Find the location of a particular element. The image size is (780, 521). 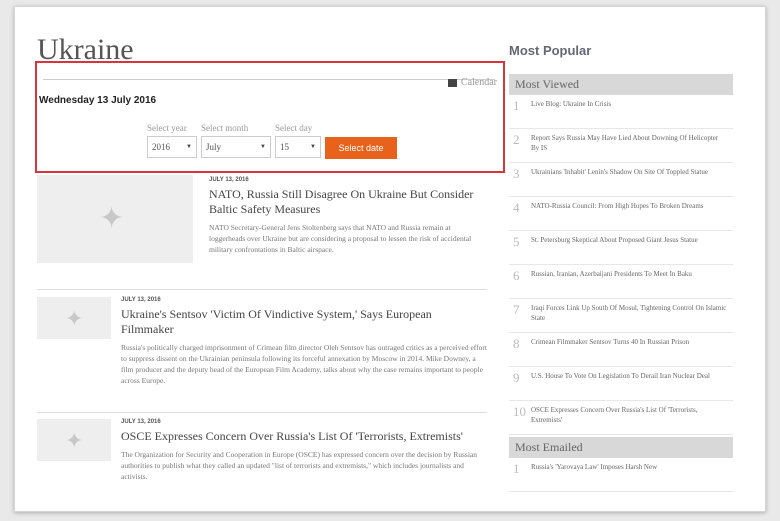

day-select: 15 ▼ is located at coordinates (298, 147).